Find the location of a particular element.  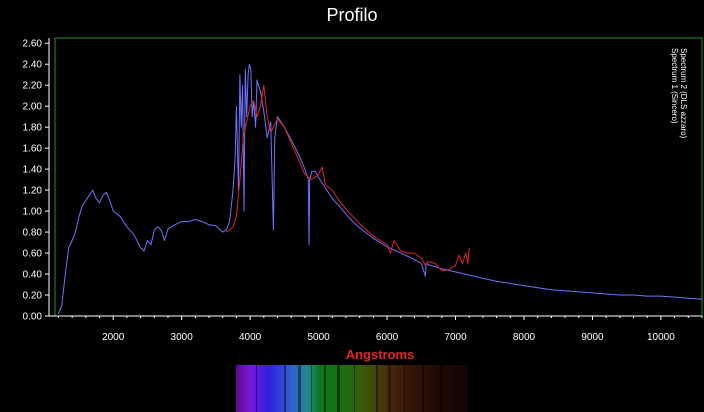

x-tick-label: 9000 is located at coordinates (592, 337).